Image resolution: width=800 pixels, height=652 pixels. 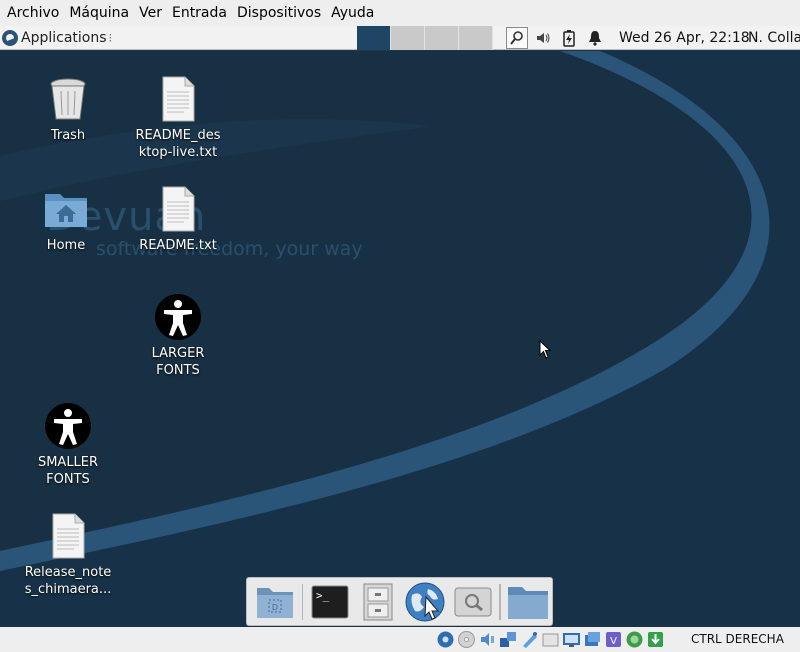 I want to click on dock: D >_, so click(x=399, y=601).